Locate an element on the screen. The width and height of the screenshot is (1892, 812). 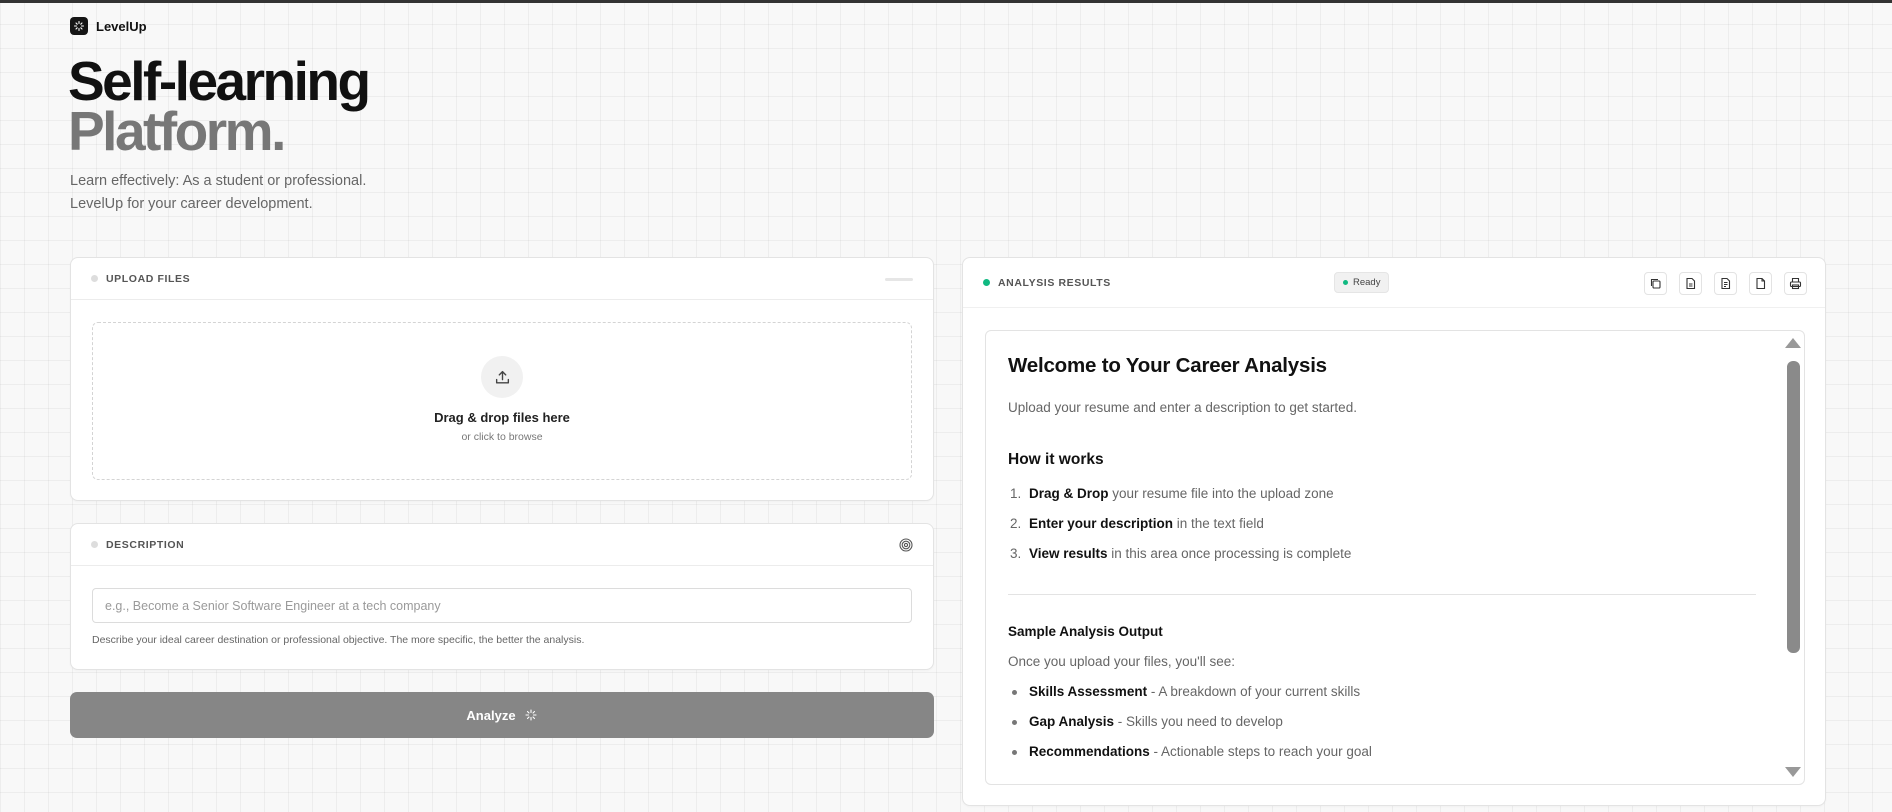
brand-name: LevelUp is located at coordinates (121, 26).